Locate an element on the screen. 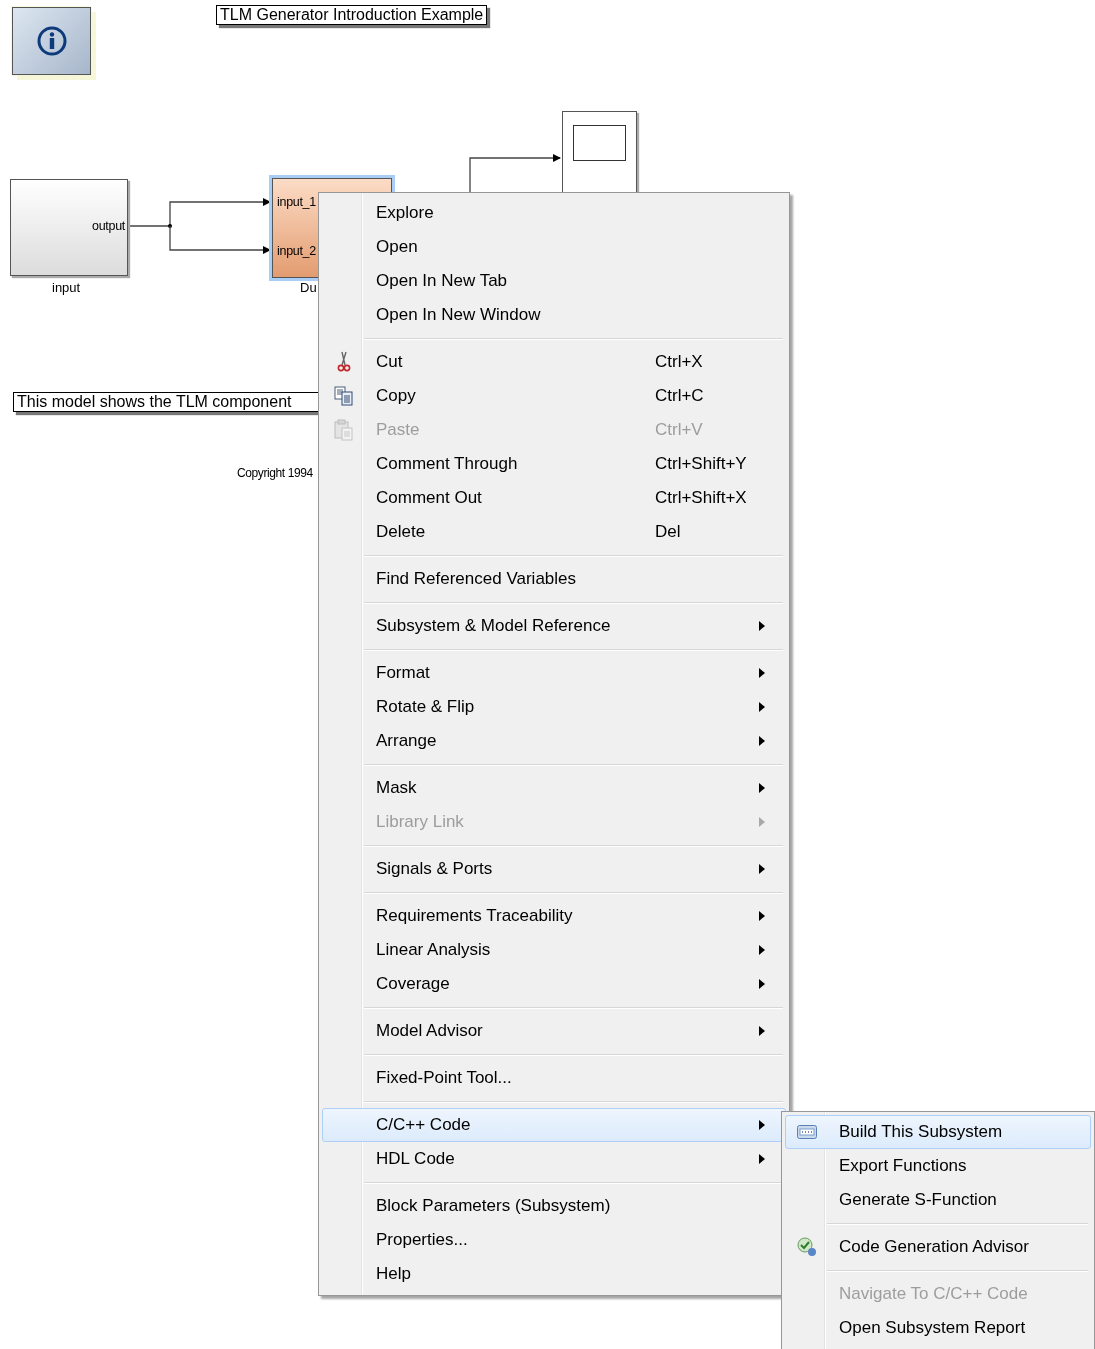 Image resolution: width=1095 pixels, height=1349 pixels. menu-item: Comment Out Ctrl+Shift+X is located at coordinates (554, 498).